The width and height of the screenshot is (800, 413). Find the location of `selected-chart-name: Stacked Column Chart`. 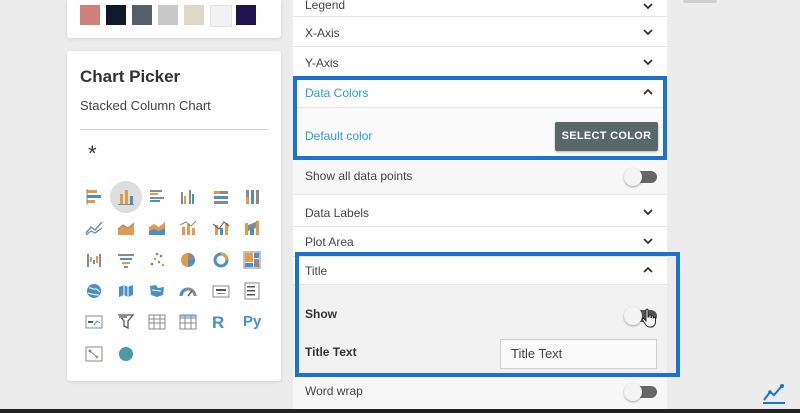

selected-chart-name: Stacked Column Chart is located at coordinates (145, 105).